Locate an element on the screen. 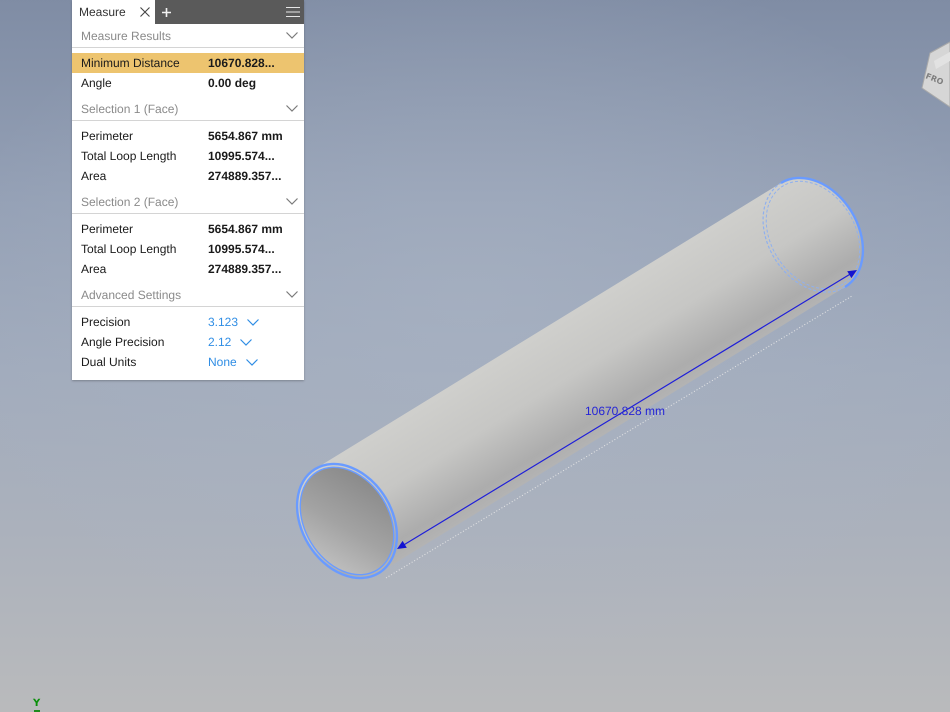  measure-label: Minimum Distance is located at coordinates (131, 63).